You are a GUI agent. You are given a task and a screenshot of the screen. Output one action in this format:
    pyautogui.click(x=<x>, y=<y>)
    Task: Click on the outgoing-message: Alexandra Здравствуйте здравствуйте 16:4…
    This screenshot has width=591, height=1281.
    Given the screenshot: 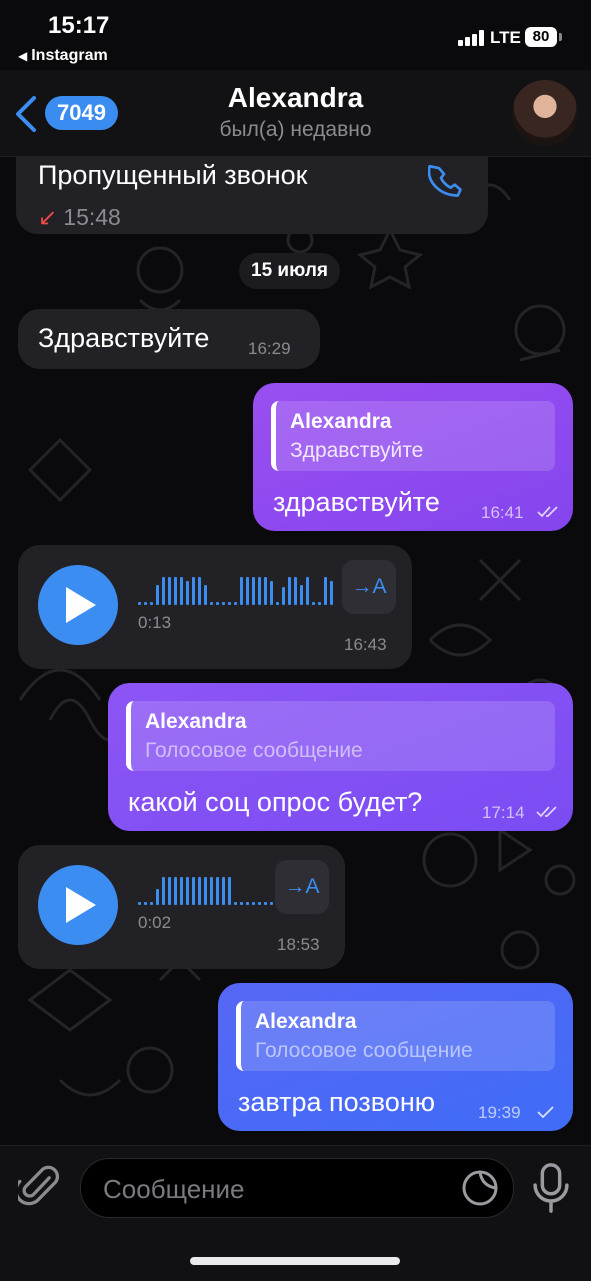 What is the action you would take?
    pyautogui.click(x=413, y=457)
    